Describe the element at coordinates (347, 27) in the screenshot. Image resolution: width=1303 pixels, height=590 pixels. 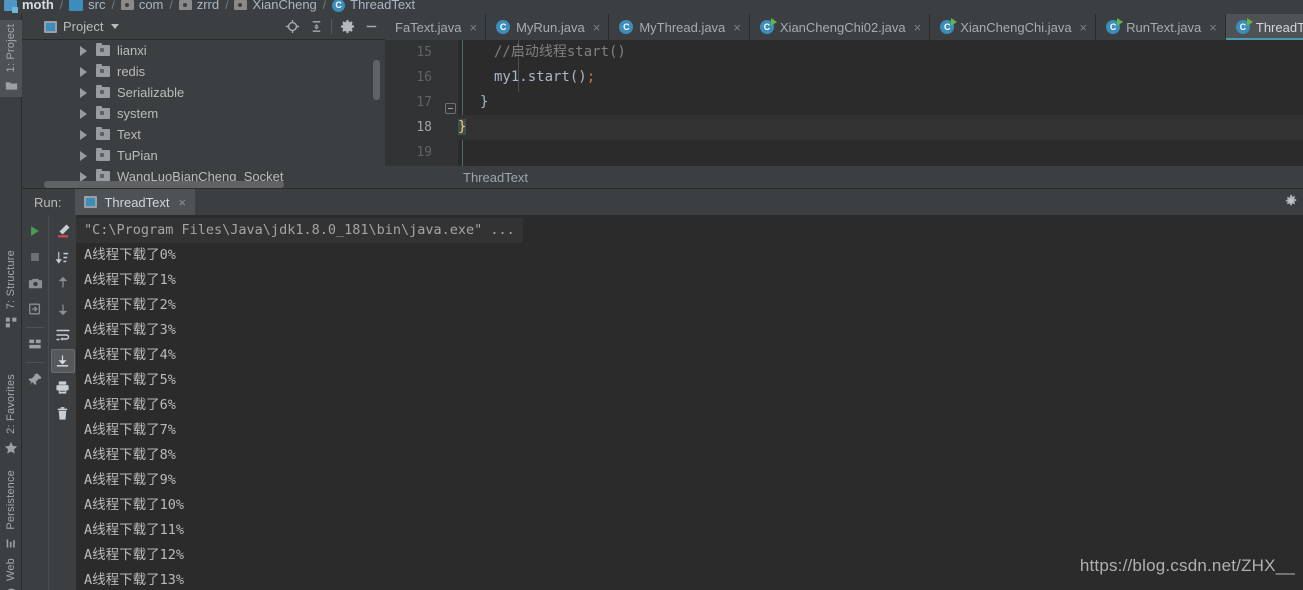
I see `gear-icon` at that location.